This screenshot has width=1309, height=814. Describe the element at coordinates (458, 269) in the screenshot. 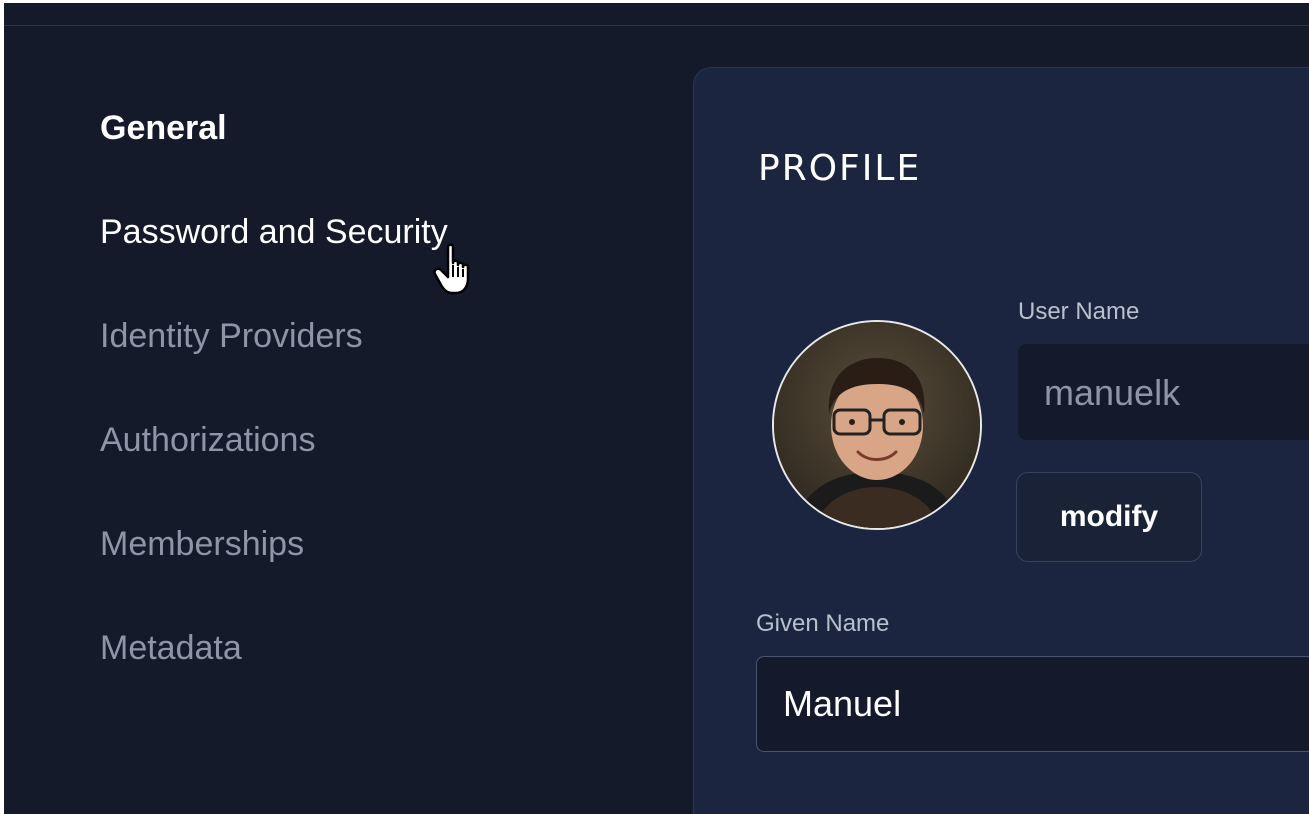

I see `hand-pointer-icon` at that location.